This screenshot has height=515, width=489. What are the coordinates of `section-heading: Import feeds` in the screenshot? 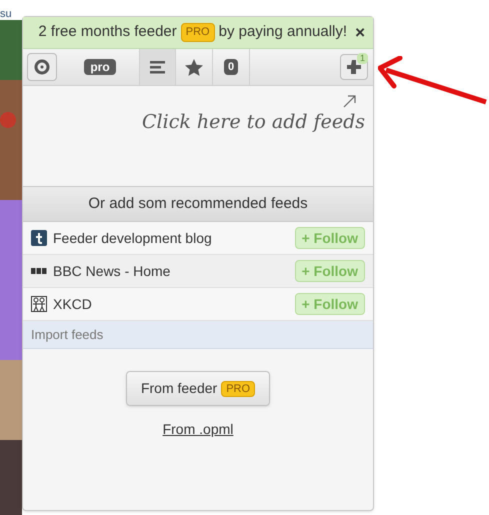 It's located at (198, 335).